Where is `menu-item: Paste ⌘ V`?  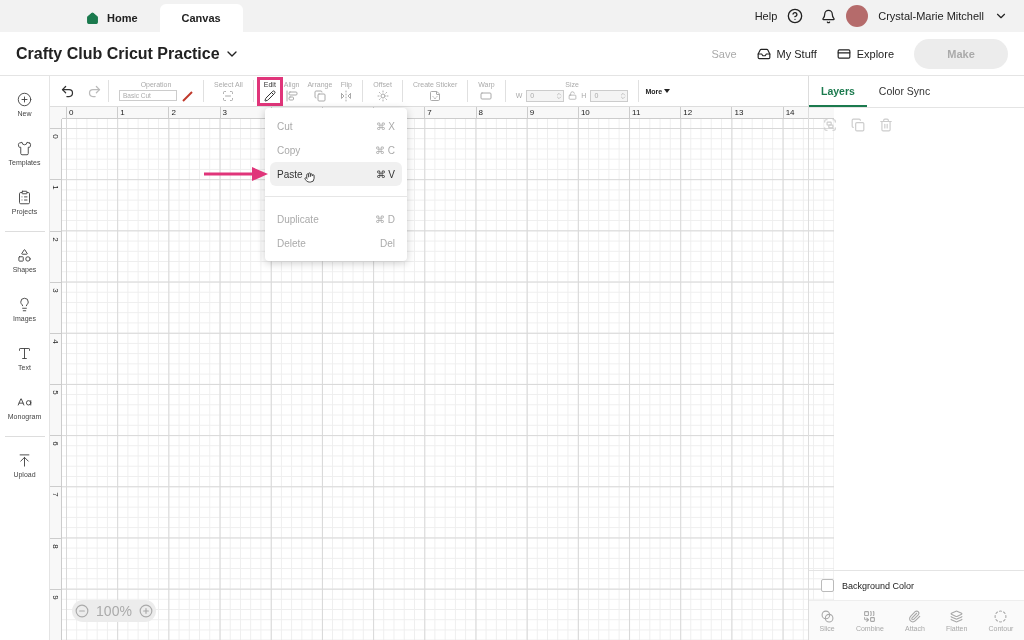
menu-item: Paste ⌘ V is located at coordinates (336, 174).